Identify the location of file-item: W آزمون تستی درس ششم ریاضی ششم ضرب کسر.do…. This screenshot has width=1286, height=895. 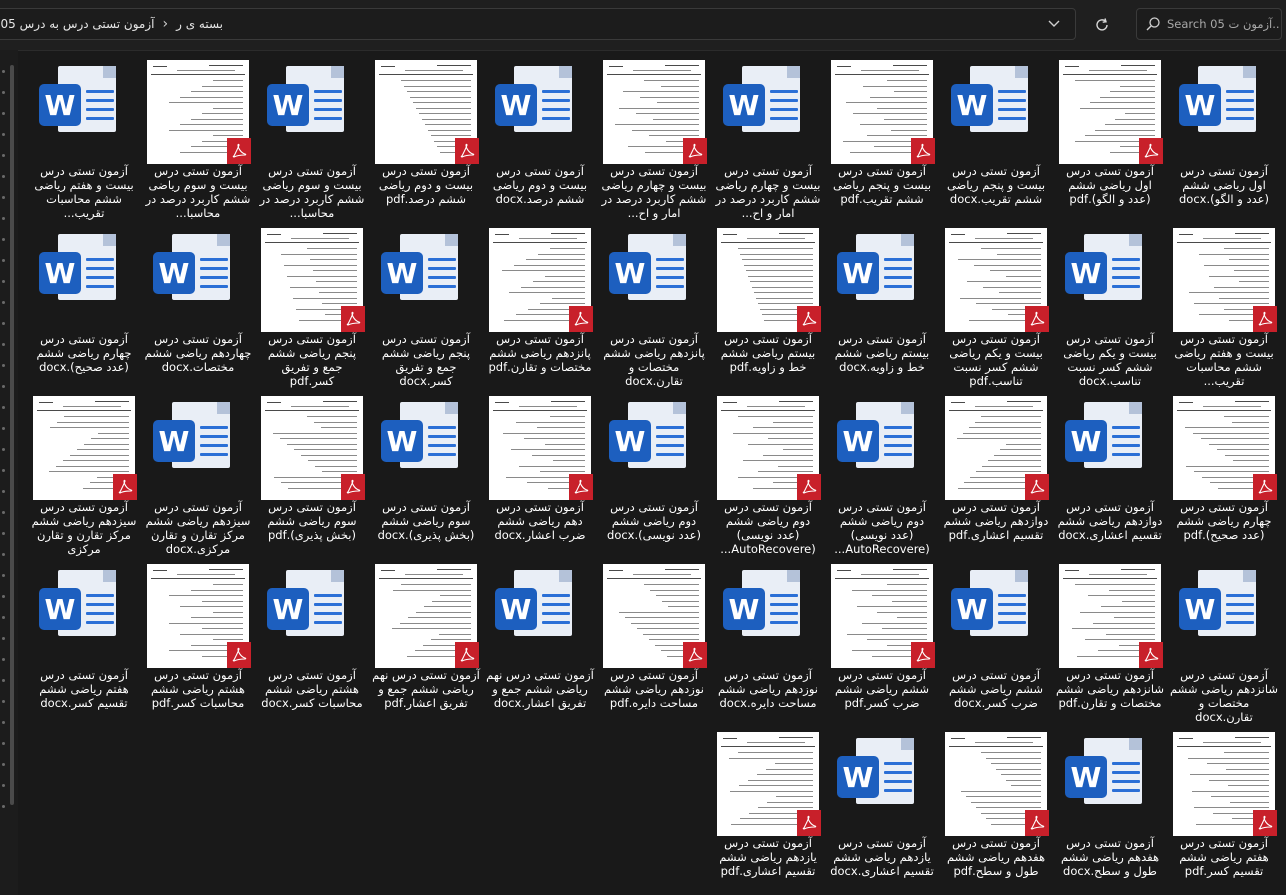
(996, 637).